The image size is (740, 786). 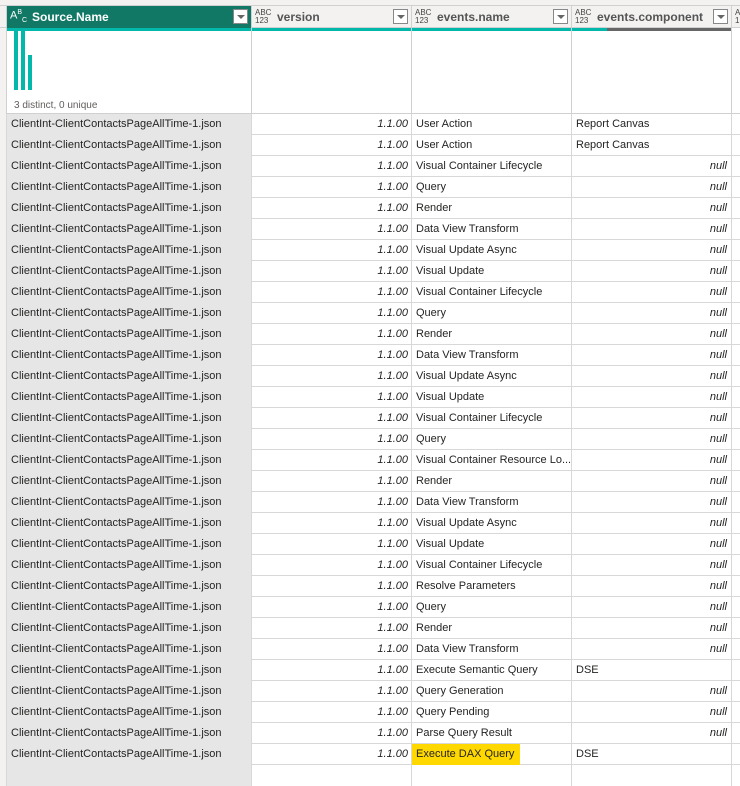 What do you see at coordinates (652, 124) in the screenshot?
I see `cell-events-component: Report Canvas` at bounding box center [652, 124].